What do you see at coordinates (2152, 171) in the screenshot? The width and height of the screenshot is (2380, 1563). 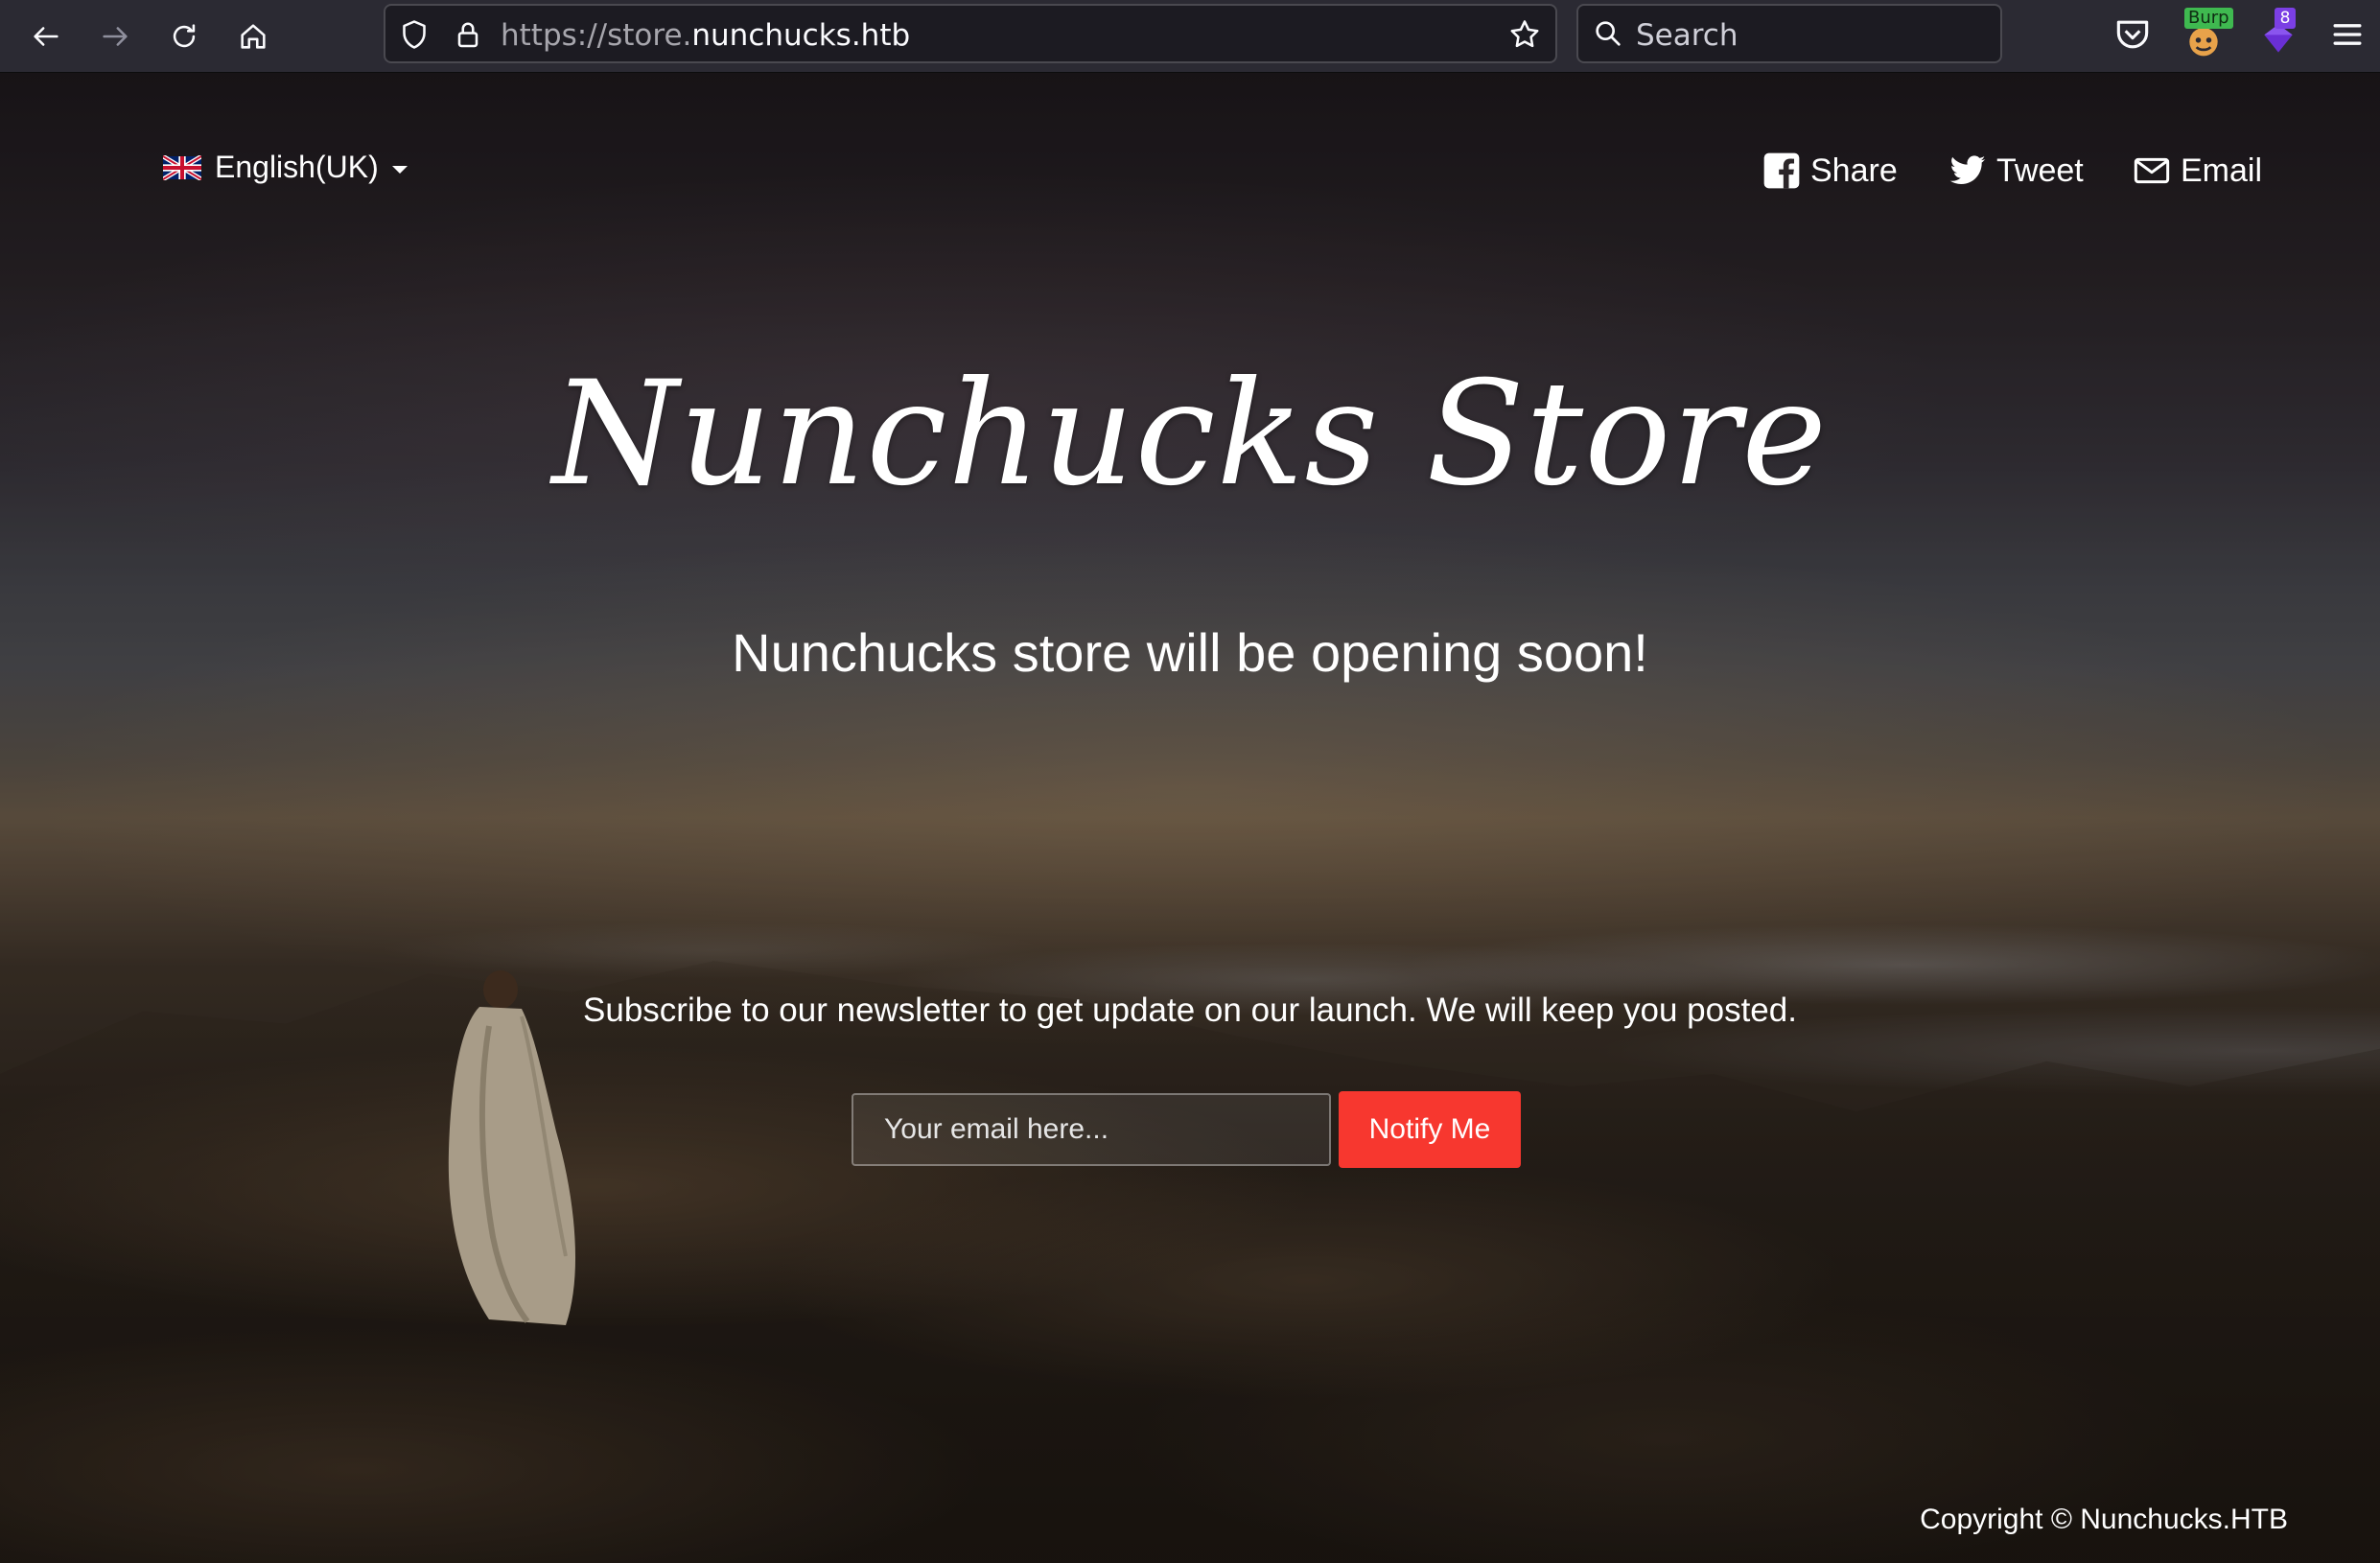 I see `envelope-icon` at bounding box center [2152, 171].